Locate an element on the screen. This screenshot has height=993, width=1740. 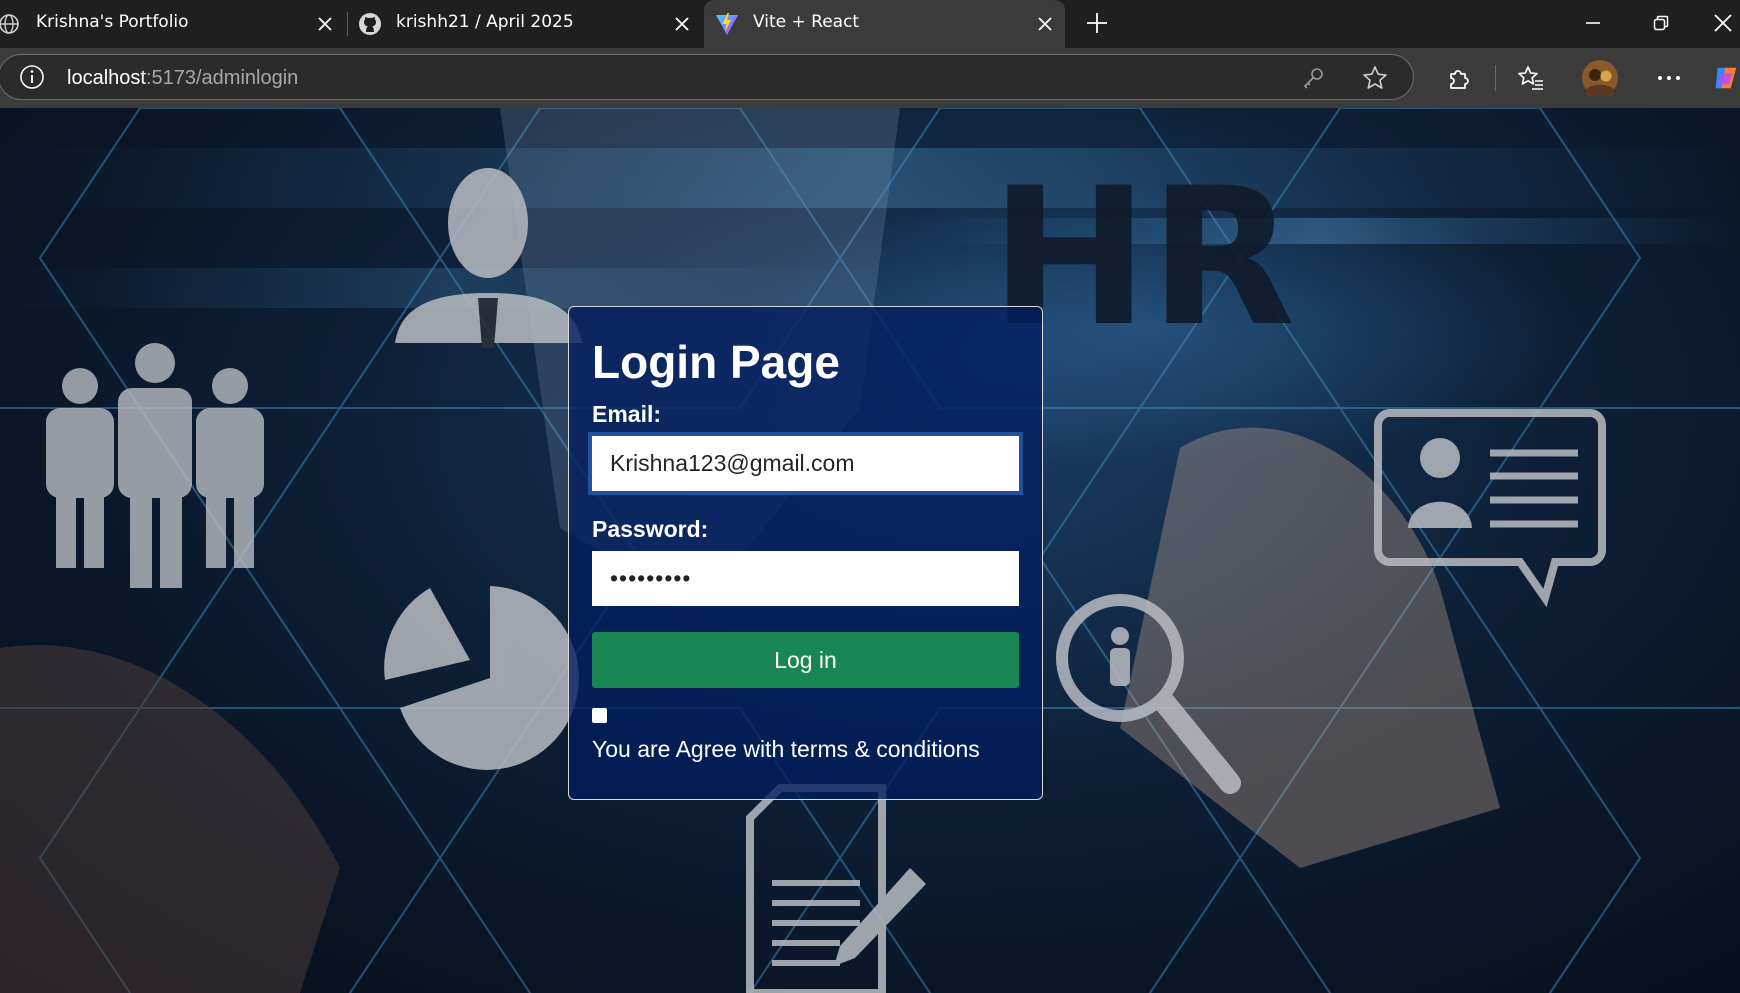
more-menu-icon is located at coordinates (1669, 78).